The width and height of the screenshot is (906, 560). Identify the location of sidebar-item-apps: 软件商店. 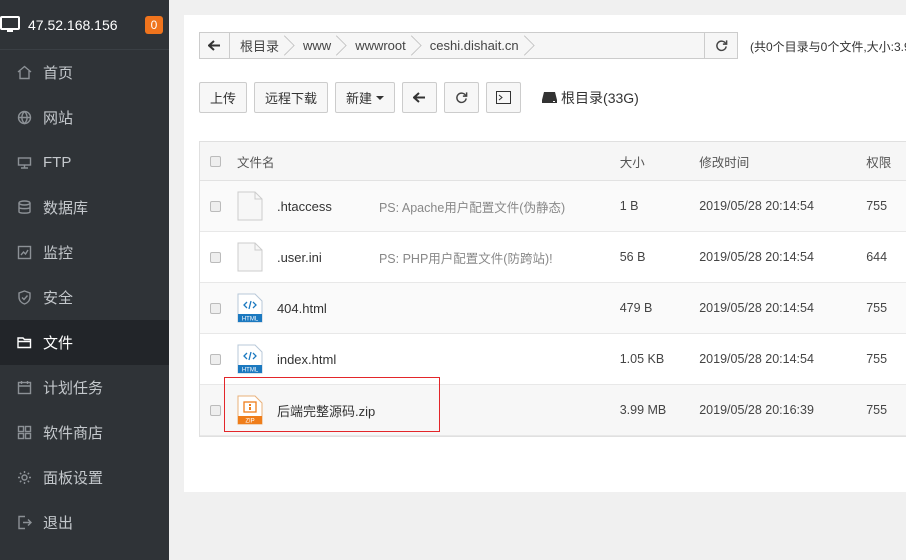
(84, 432).